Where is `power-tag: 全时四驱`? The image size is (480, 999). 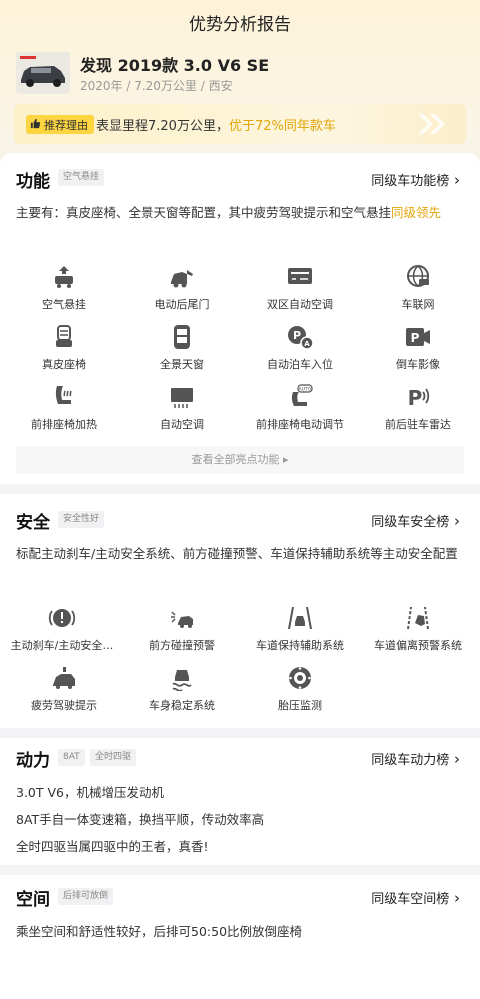 power-tag: 全时四驱 is located at coordinates (113, 757).